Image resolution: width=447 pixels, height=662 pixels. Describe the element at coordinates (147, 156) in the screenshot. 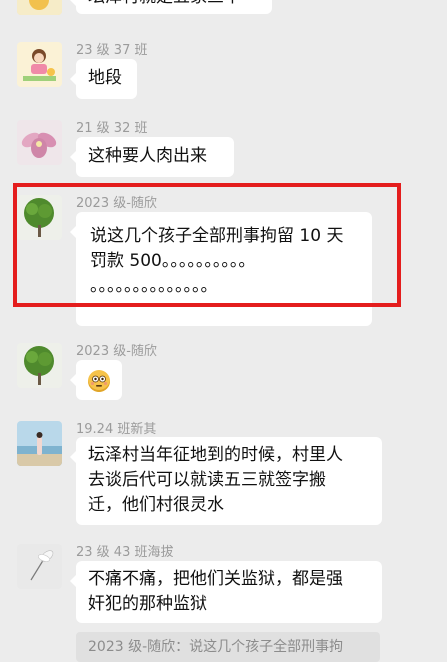

I see `message-text: 这种要人肉出来` at that location.